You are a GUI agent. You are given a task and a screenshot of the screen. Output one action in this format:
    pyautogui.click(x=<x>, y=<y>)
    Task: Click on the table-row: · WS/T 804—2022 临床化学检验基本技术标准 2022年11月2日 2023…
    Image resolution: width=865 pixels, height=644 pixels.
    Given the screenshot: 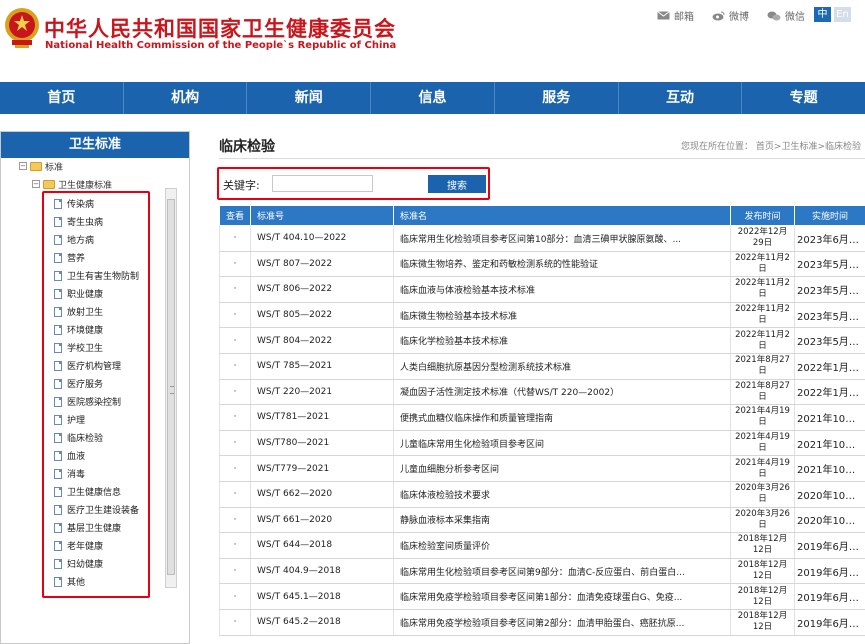 What is the action you would take?
    pyautogui.click(x=542, y=340)
    